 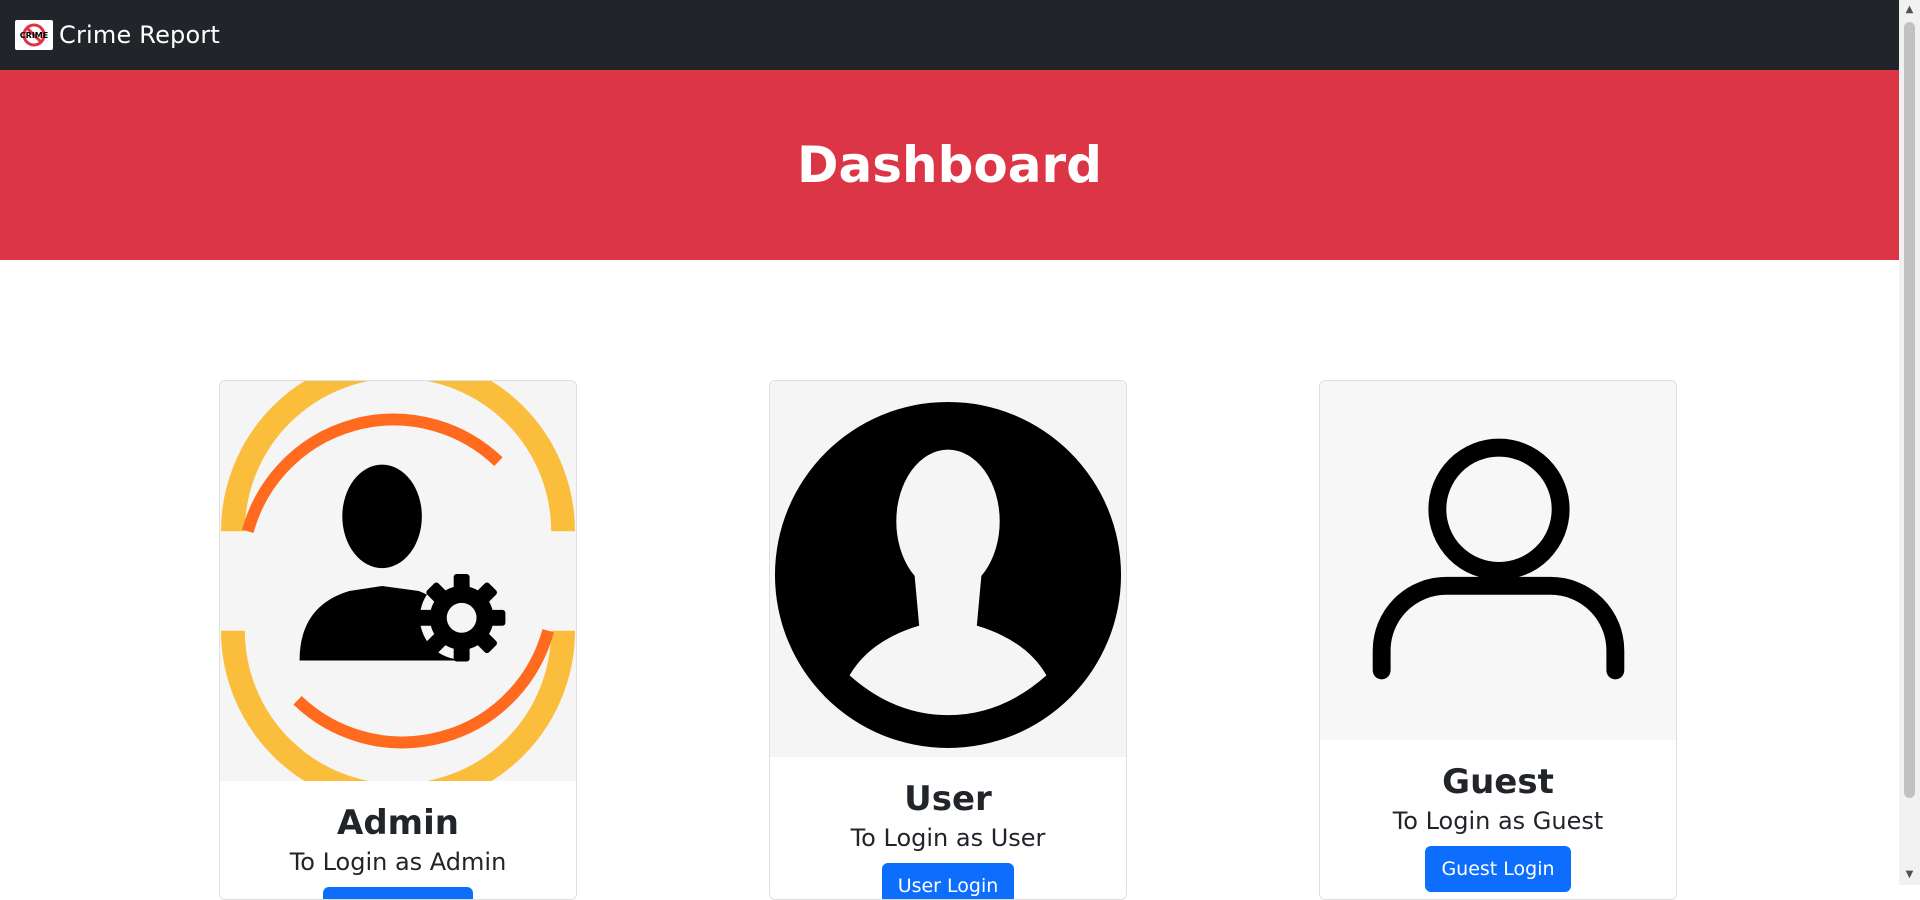 What do you see at coordinates (398, 861) in the screenshot?
I see `card-text: To Login as Admin` at bounding box center [398, 861].